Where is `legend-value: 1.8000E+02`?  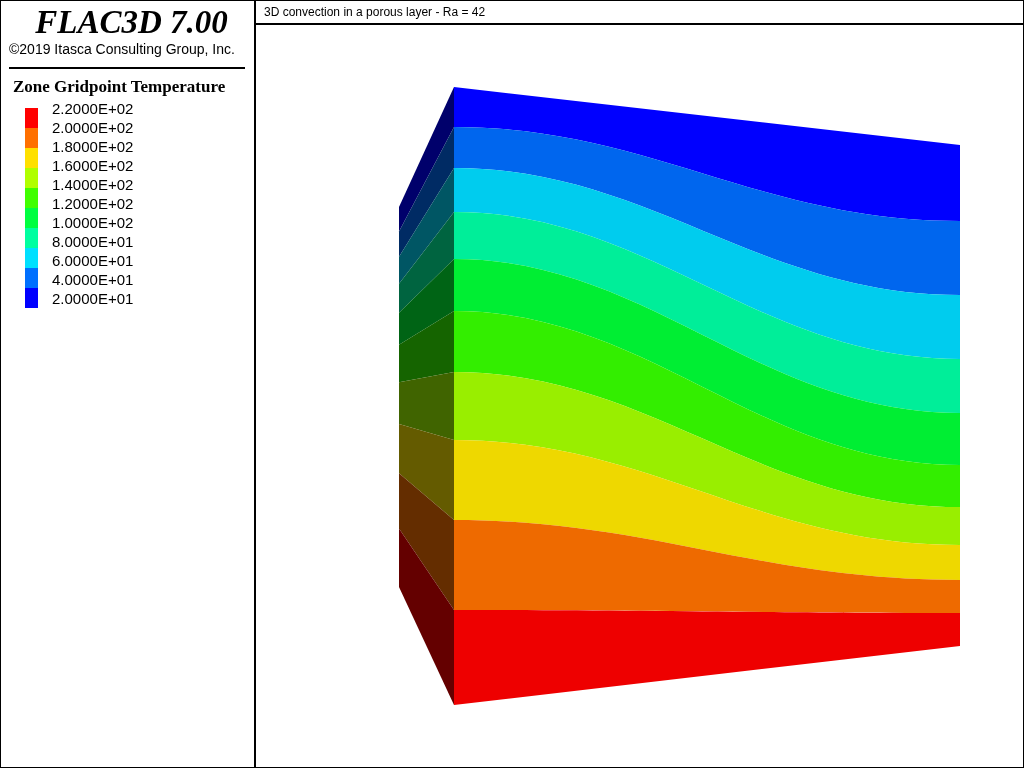 legend-value: 1.8000E+02 is located at coordinates (93, 146).